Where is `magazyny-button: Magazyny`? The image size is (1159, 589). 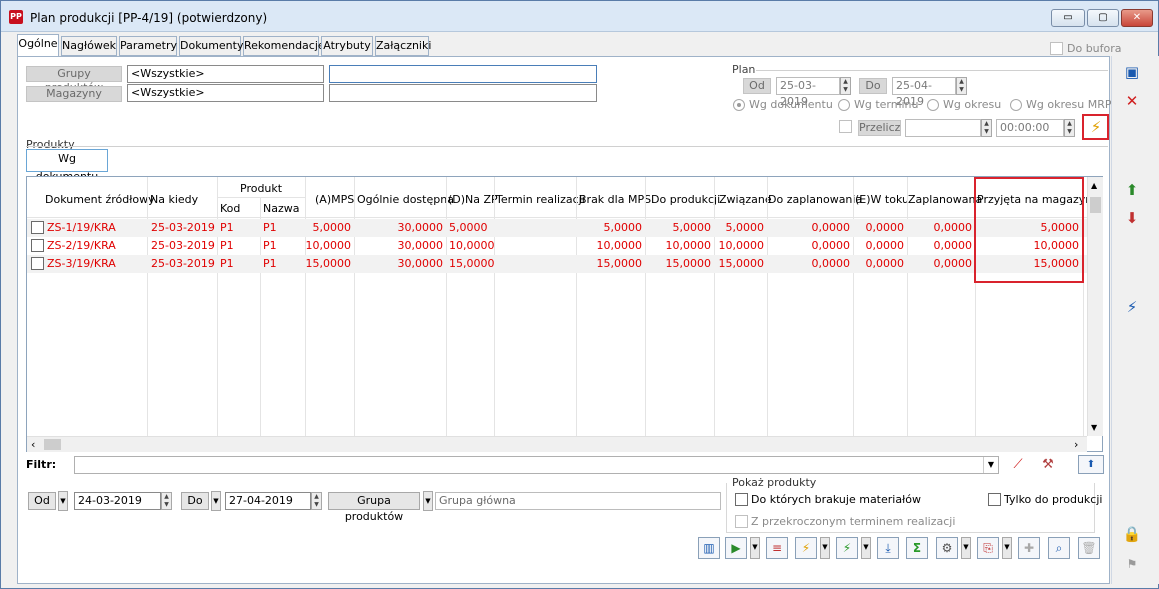 magazyny-button: Magazyny is located at coordinates (74, 94).